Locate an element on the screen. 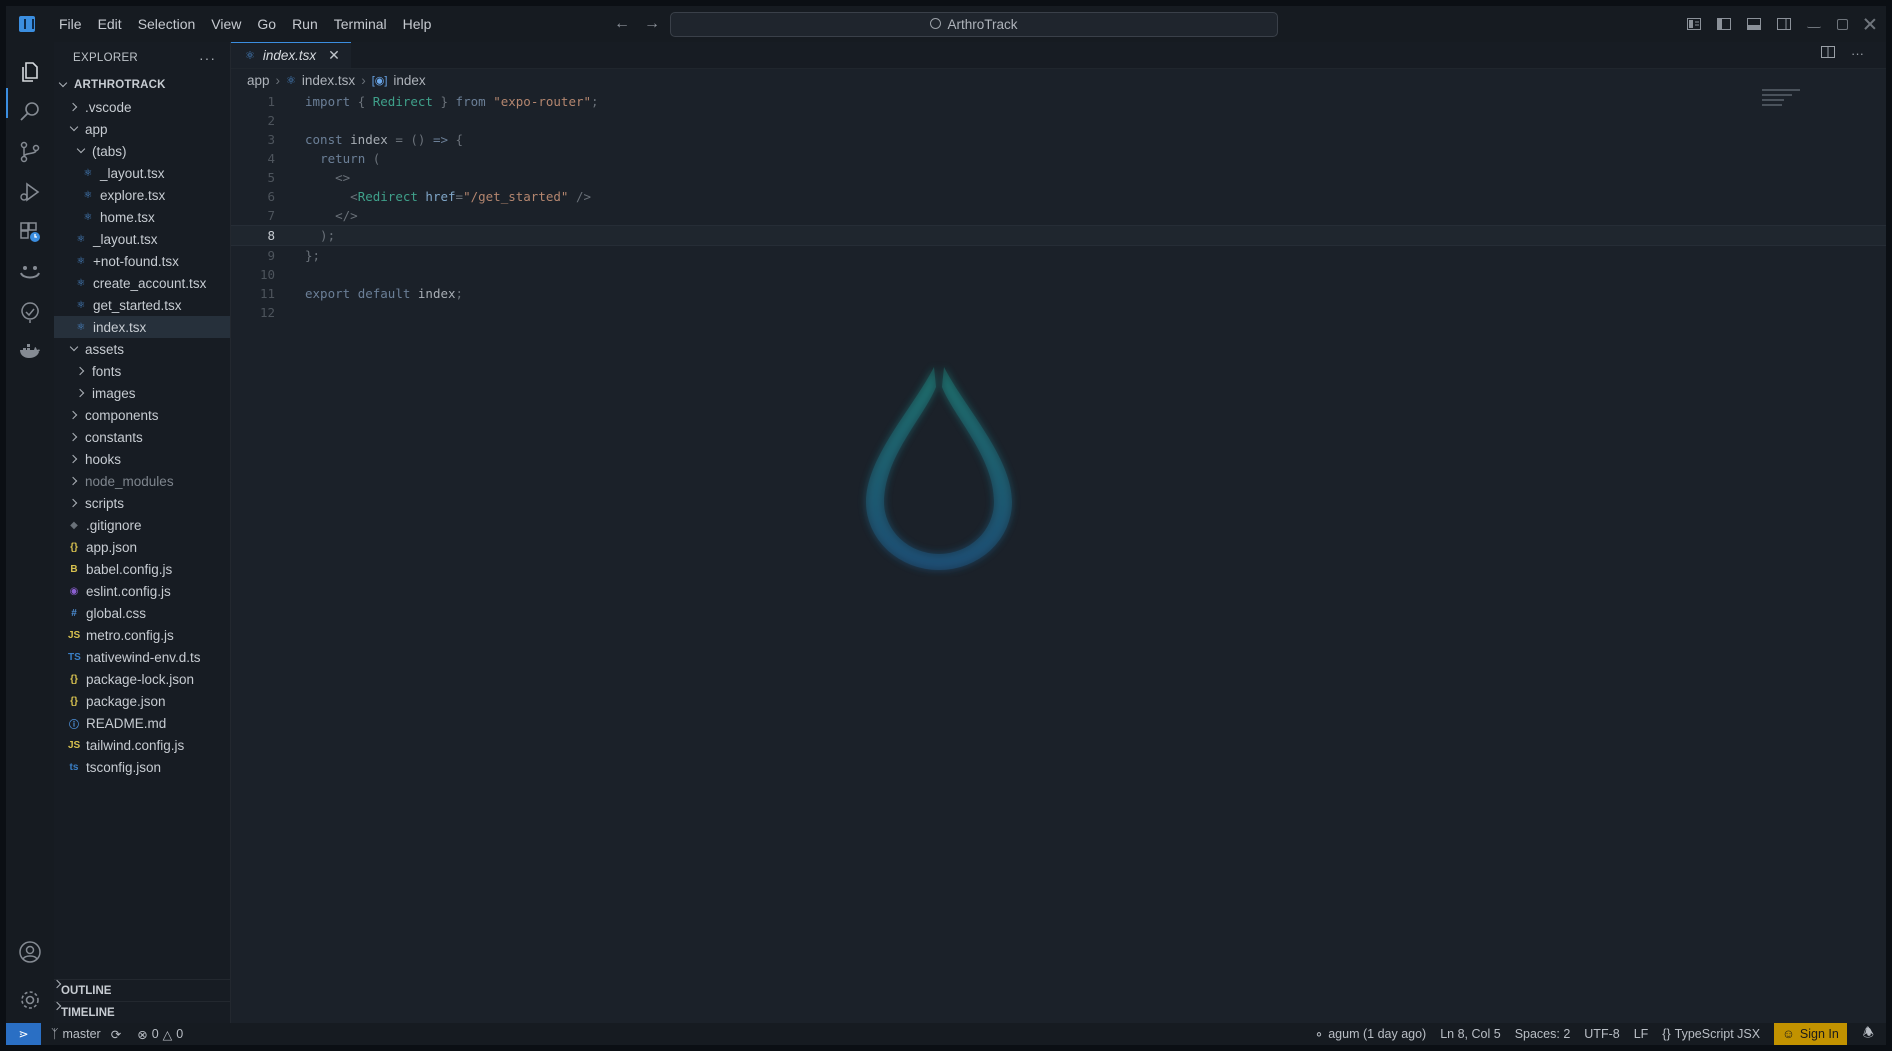 The width and height of the screenshot is (1892, 1051). timeline-section: TIMELINE is located at coordinates (142, 1012).